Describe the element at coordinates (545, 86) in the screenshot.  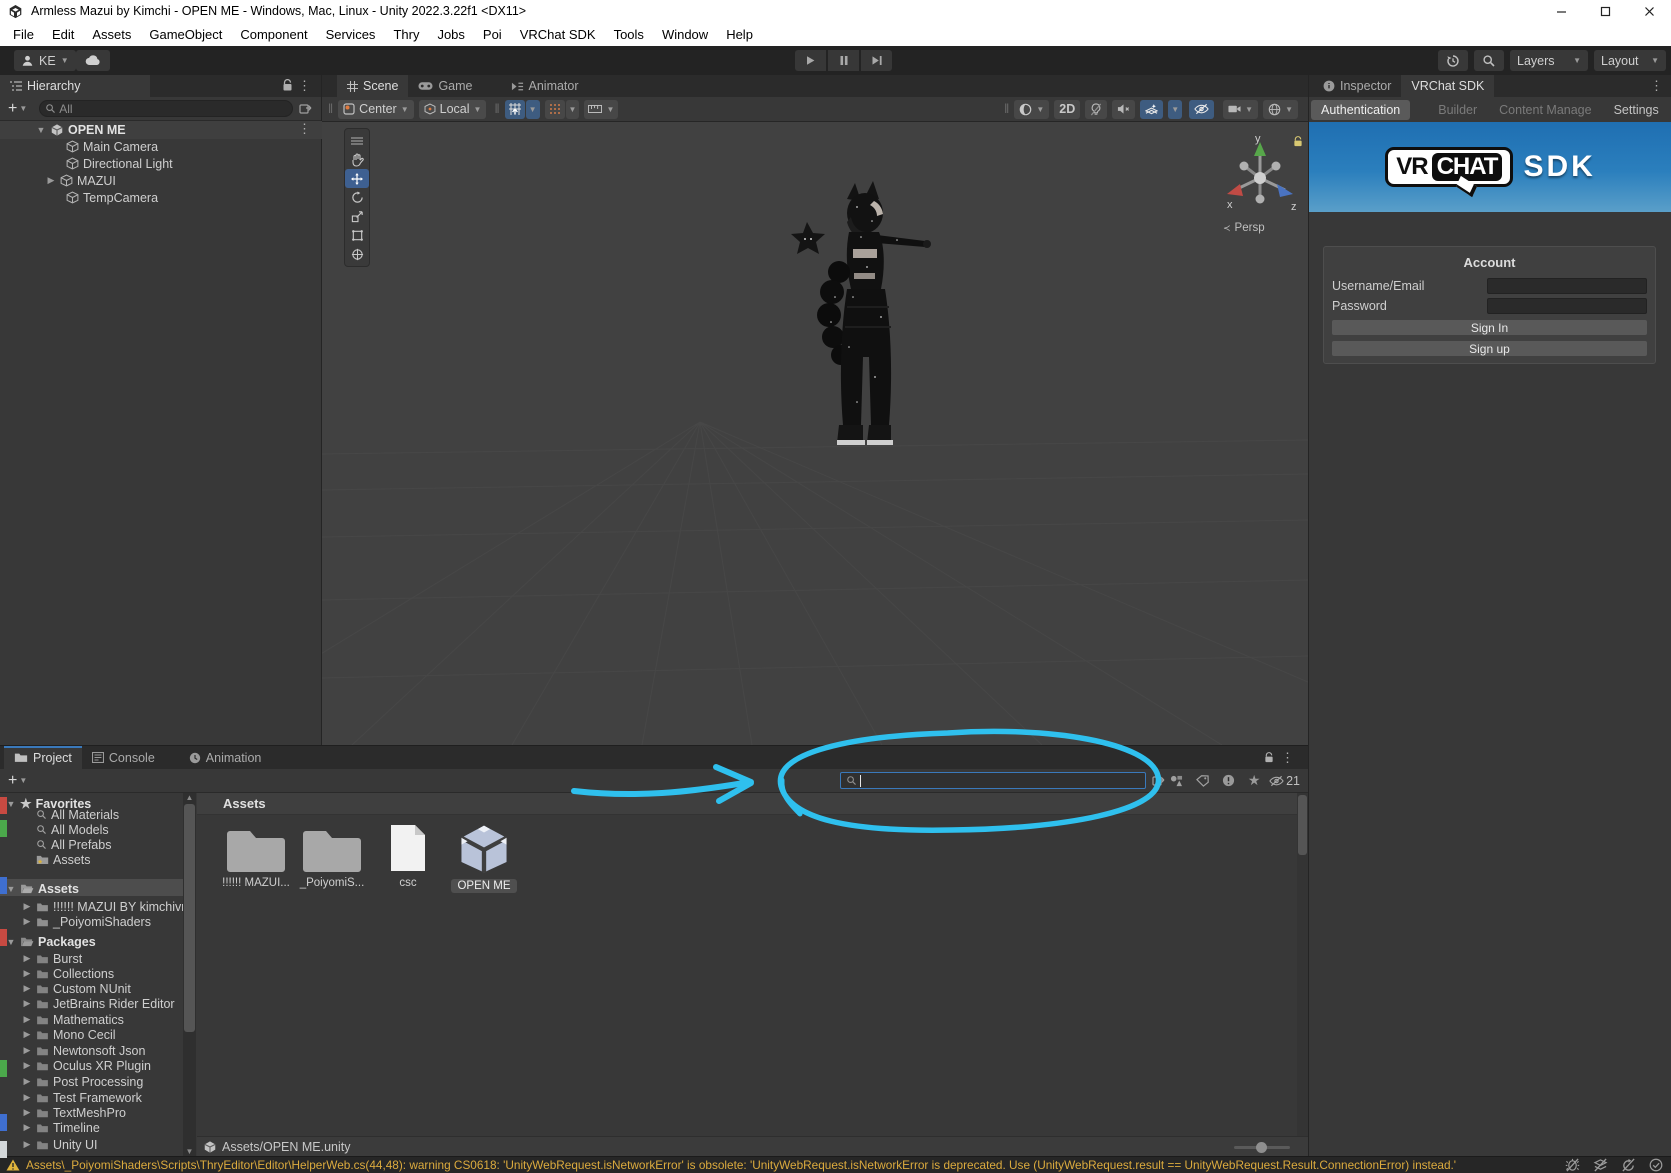
I see `tab-animator: Animator` at that location.